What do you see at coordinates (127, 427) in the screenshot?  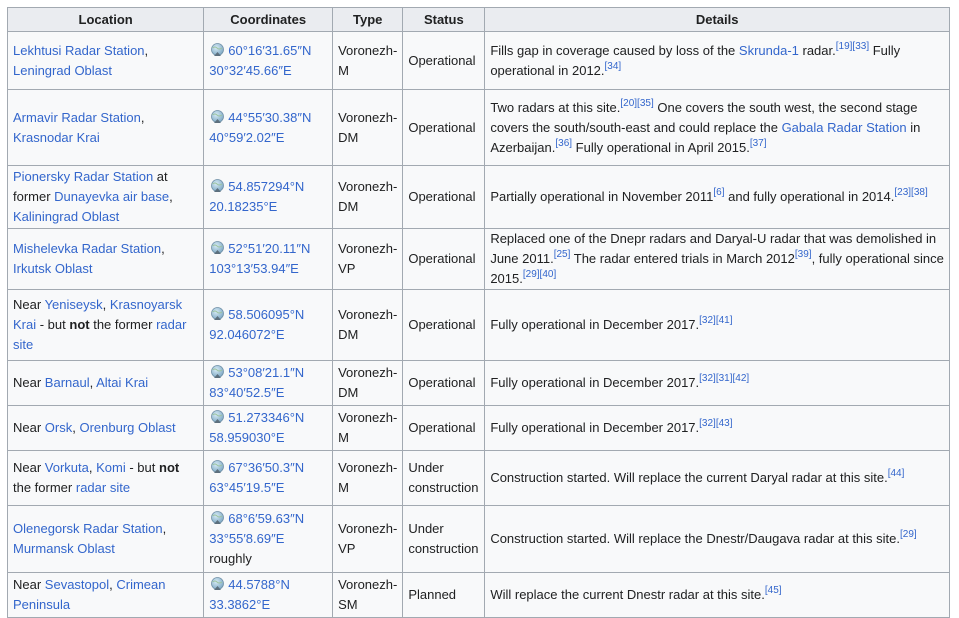 I see `inline-link: Orenburg Oblast` at bounding box center [127, 427].